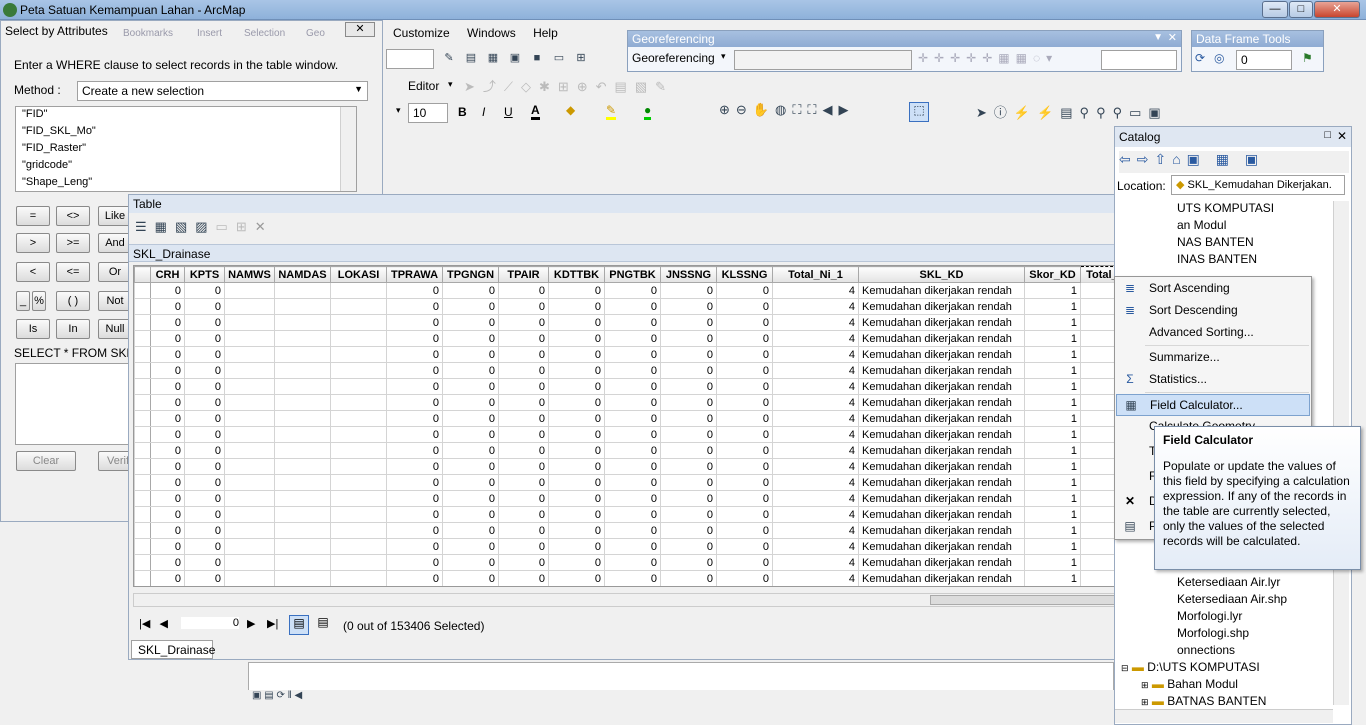  I want to click on marker-color-icon: ●, so click(648, 111).